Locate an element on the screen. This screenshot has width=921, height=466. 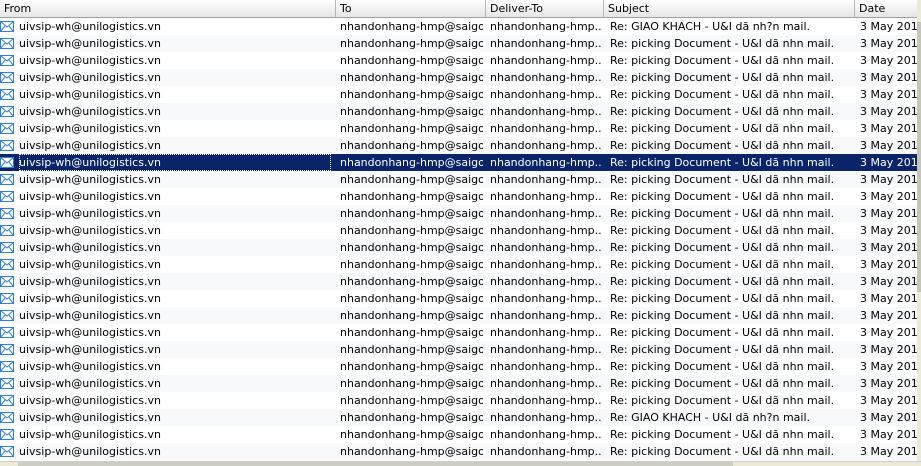
cell-subject: Re: GIAO KHACH - U&I dã nh?n mail. is located at coordinates (710, 417).